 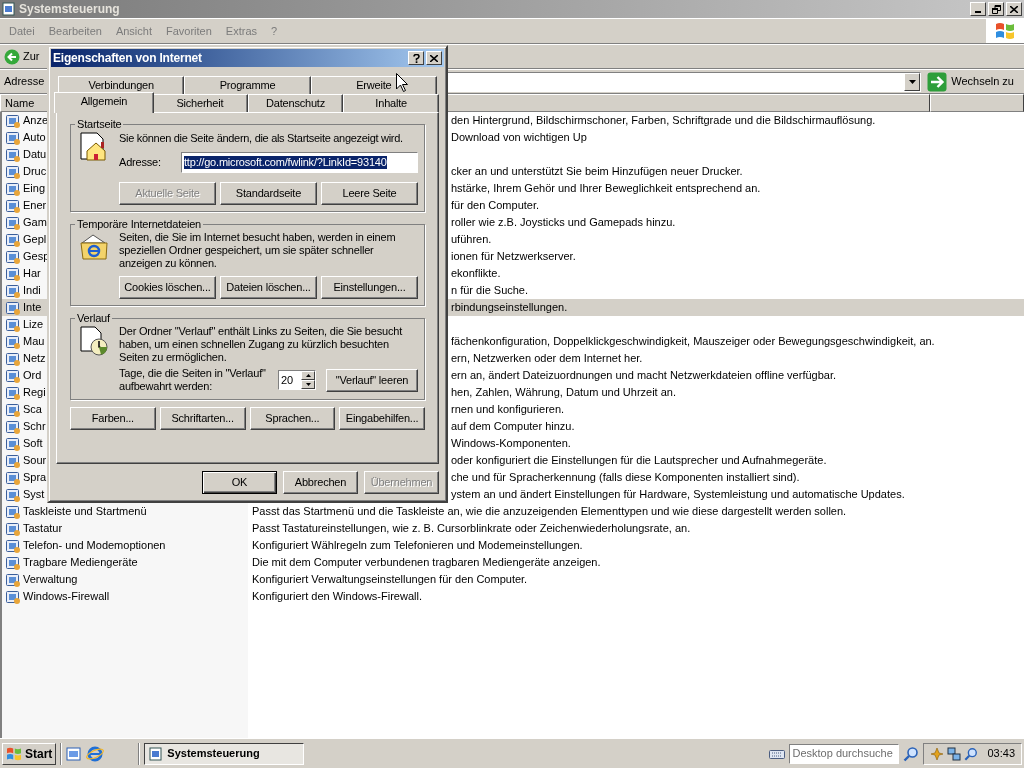 What do you see at coordinates (258, 250) in the screenshot?
I see `description-text: Seiten, die Sie im Internet besucht haben, werden in einem speziellen Ordner gespeichert, um sie später schneller anzeigen zu können.` at bounding box center [258, 250].